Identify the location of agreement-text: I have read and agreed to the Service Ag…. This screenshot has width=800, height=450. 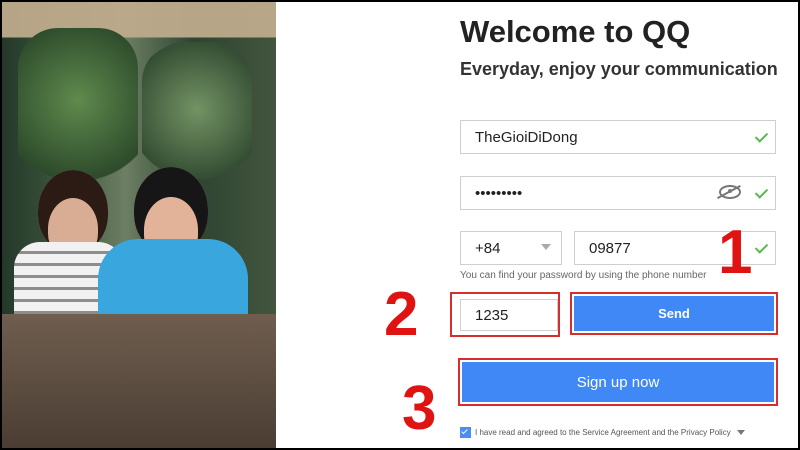
(603, 432).